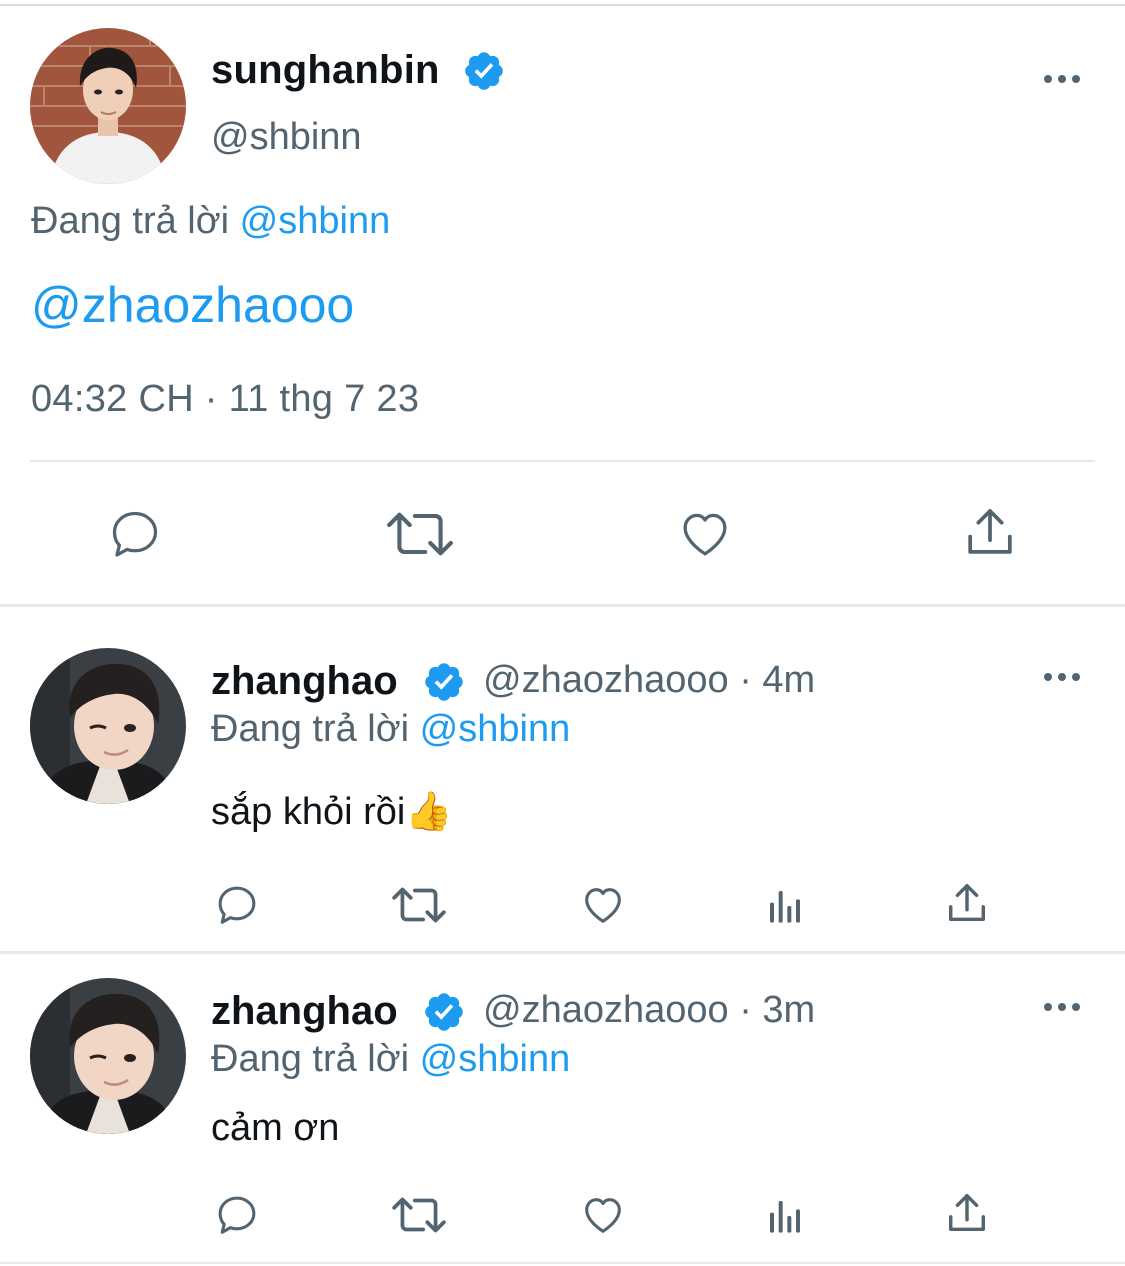  I want to click on tweet-text: sắp khỏi rồi👍, so click(332, 812).